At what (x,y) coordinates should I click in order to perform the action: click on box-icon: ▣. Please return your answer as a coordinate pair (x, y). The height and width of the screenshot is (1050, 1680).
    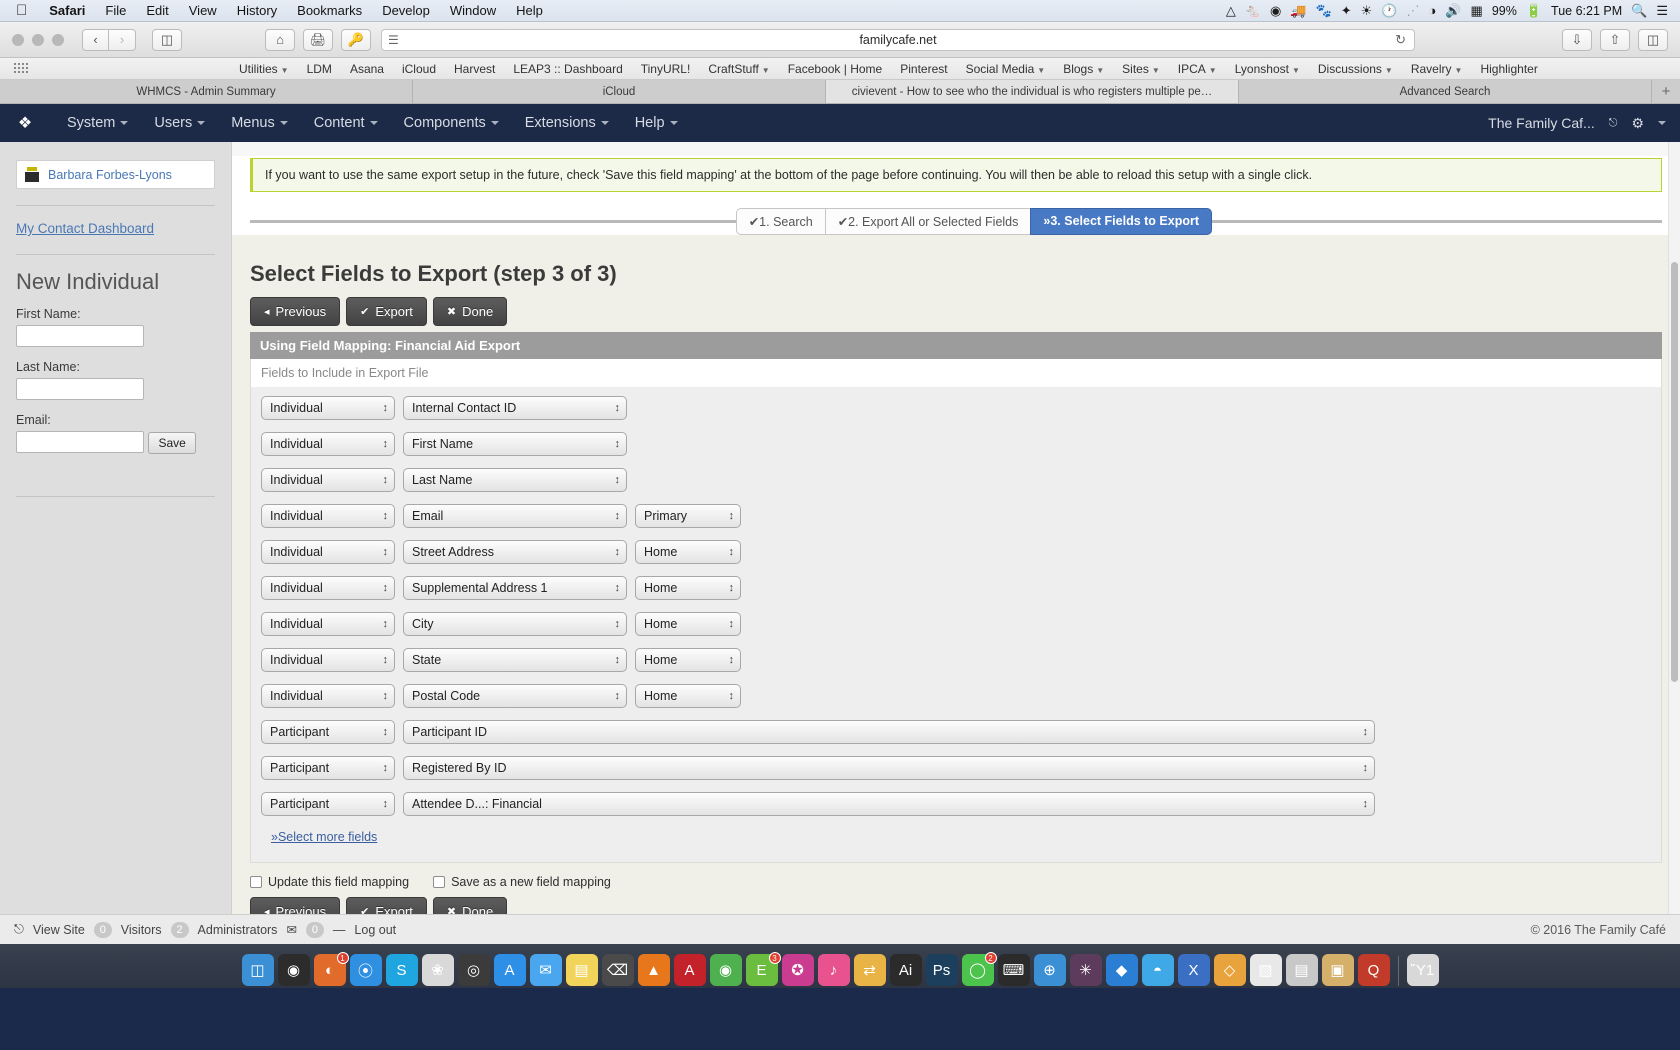
    Looking at the image, I should click on (1337, 970).